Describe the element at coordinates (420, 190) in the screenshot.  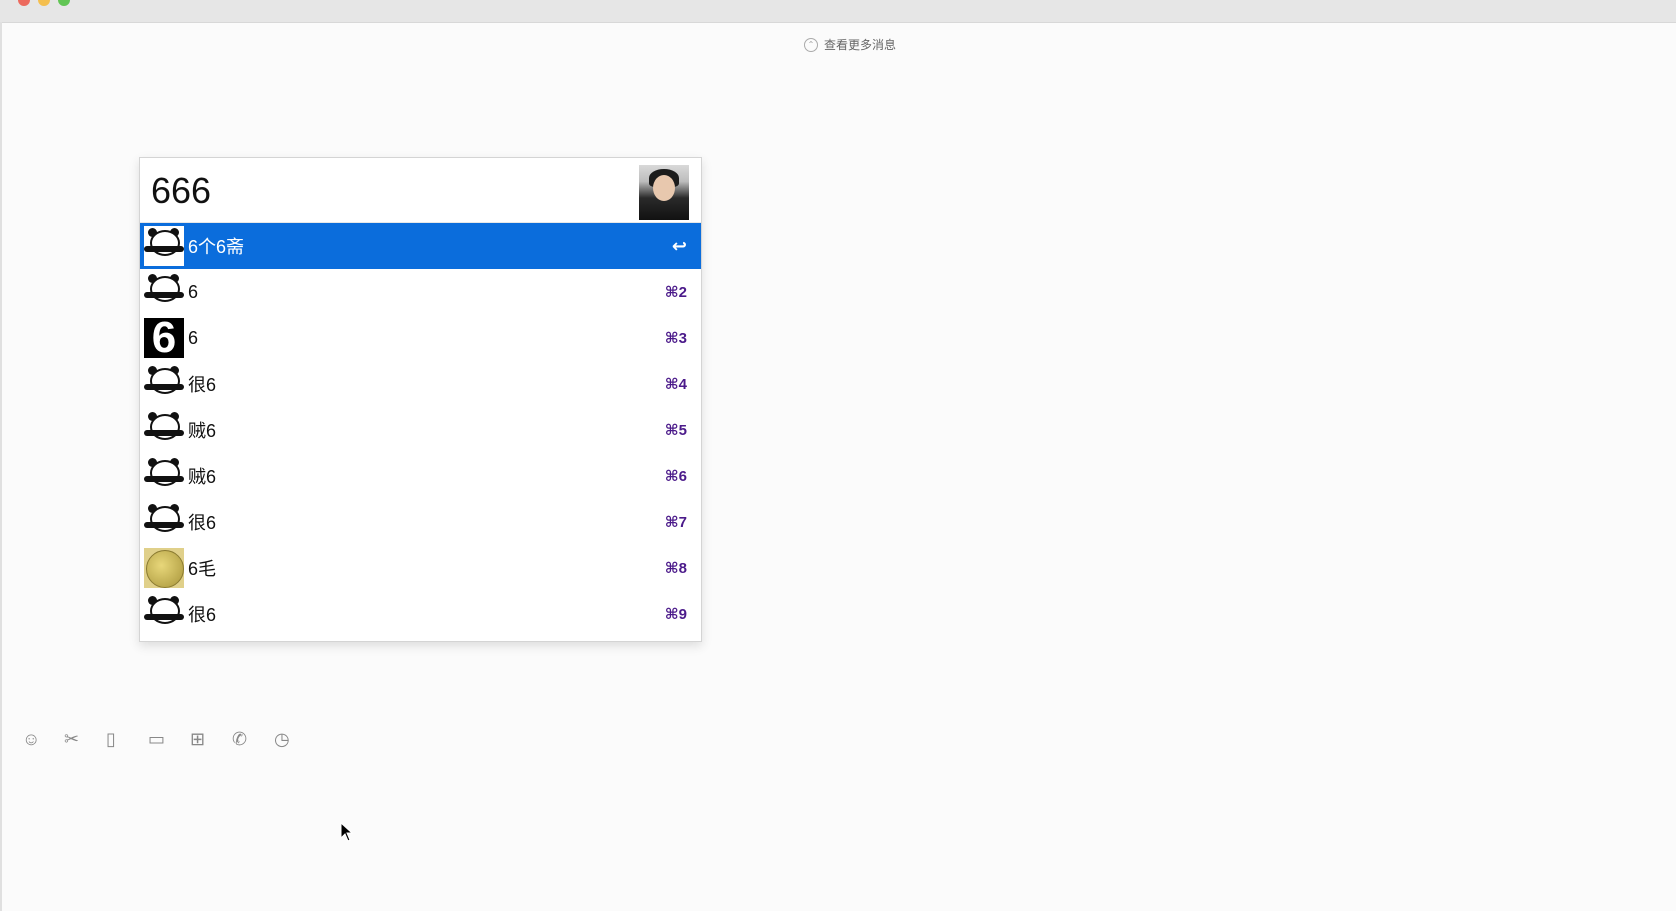
I see `sticker-search-row: 666` at that location.